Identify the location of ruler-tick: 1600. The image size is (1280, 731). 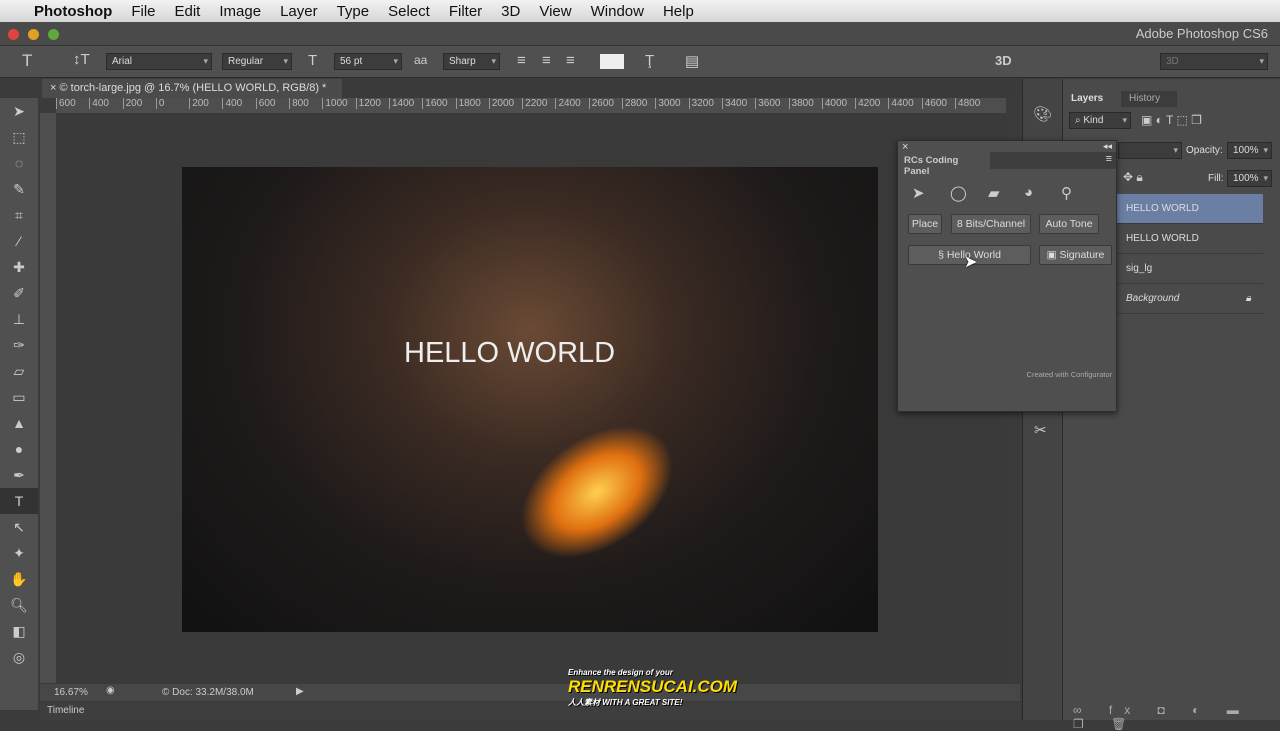
(438, 103).